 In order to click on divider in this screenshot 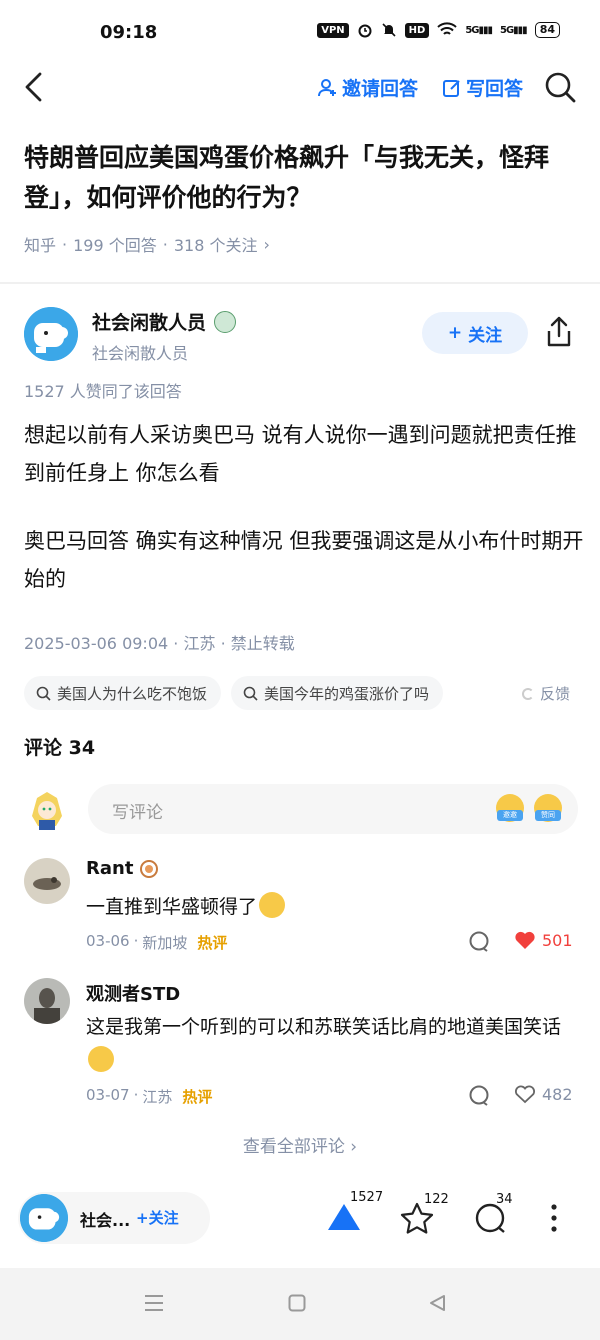, I will do `click(300, 283)`.